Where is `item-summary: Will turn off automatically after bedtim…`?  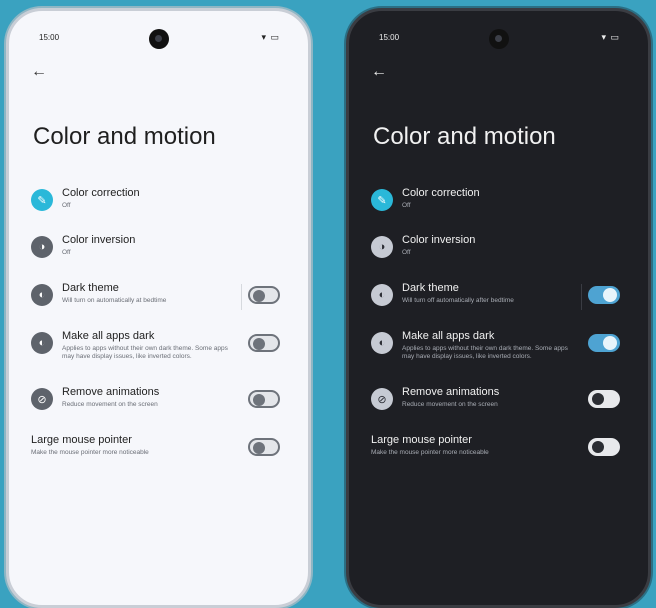
item-summary: Will turn off automatically after bedtim… is located at coordinates (458, 300).